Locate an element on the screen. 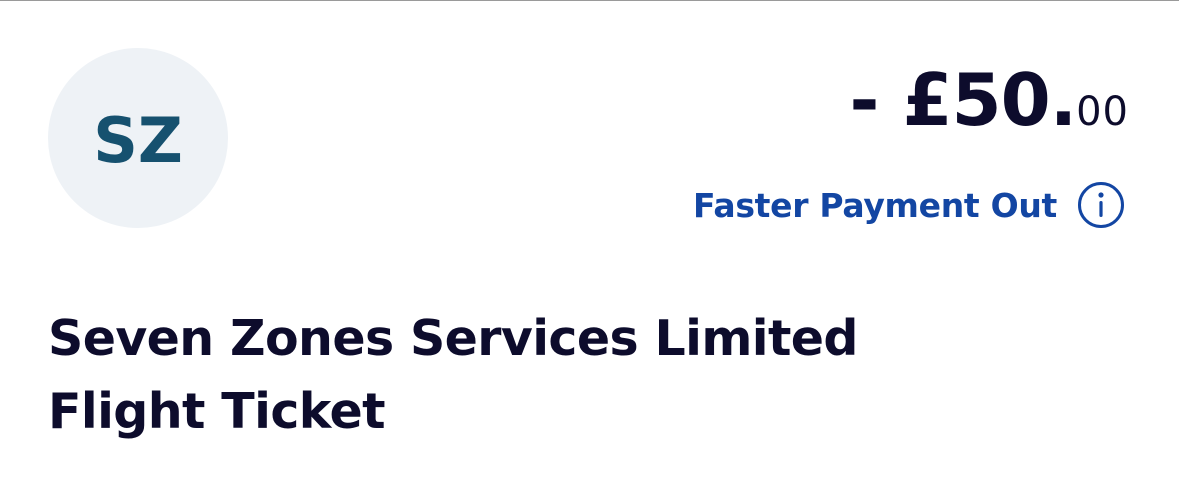  amount-pence: 00 is located at coordinates (1102, 112).